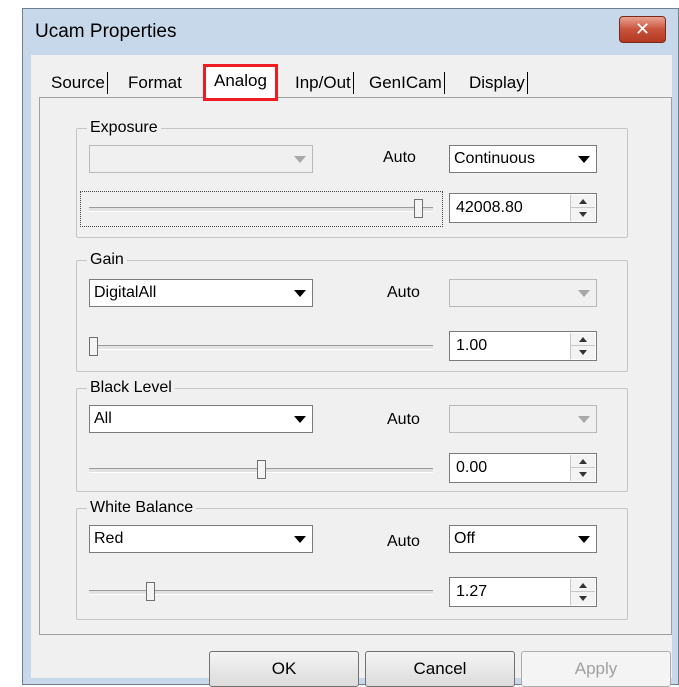  I want to click on black-level-mode-select: All, so click(201, 419).